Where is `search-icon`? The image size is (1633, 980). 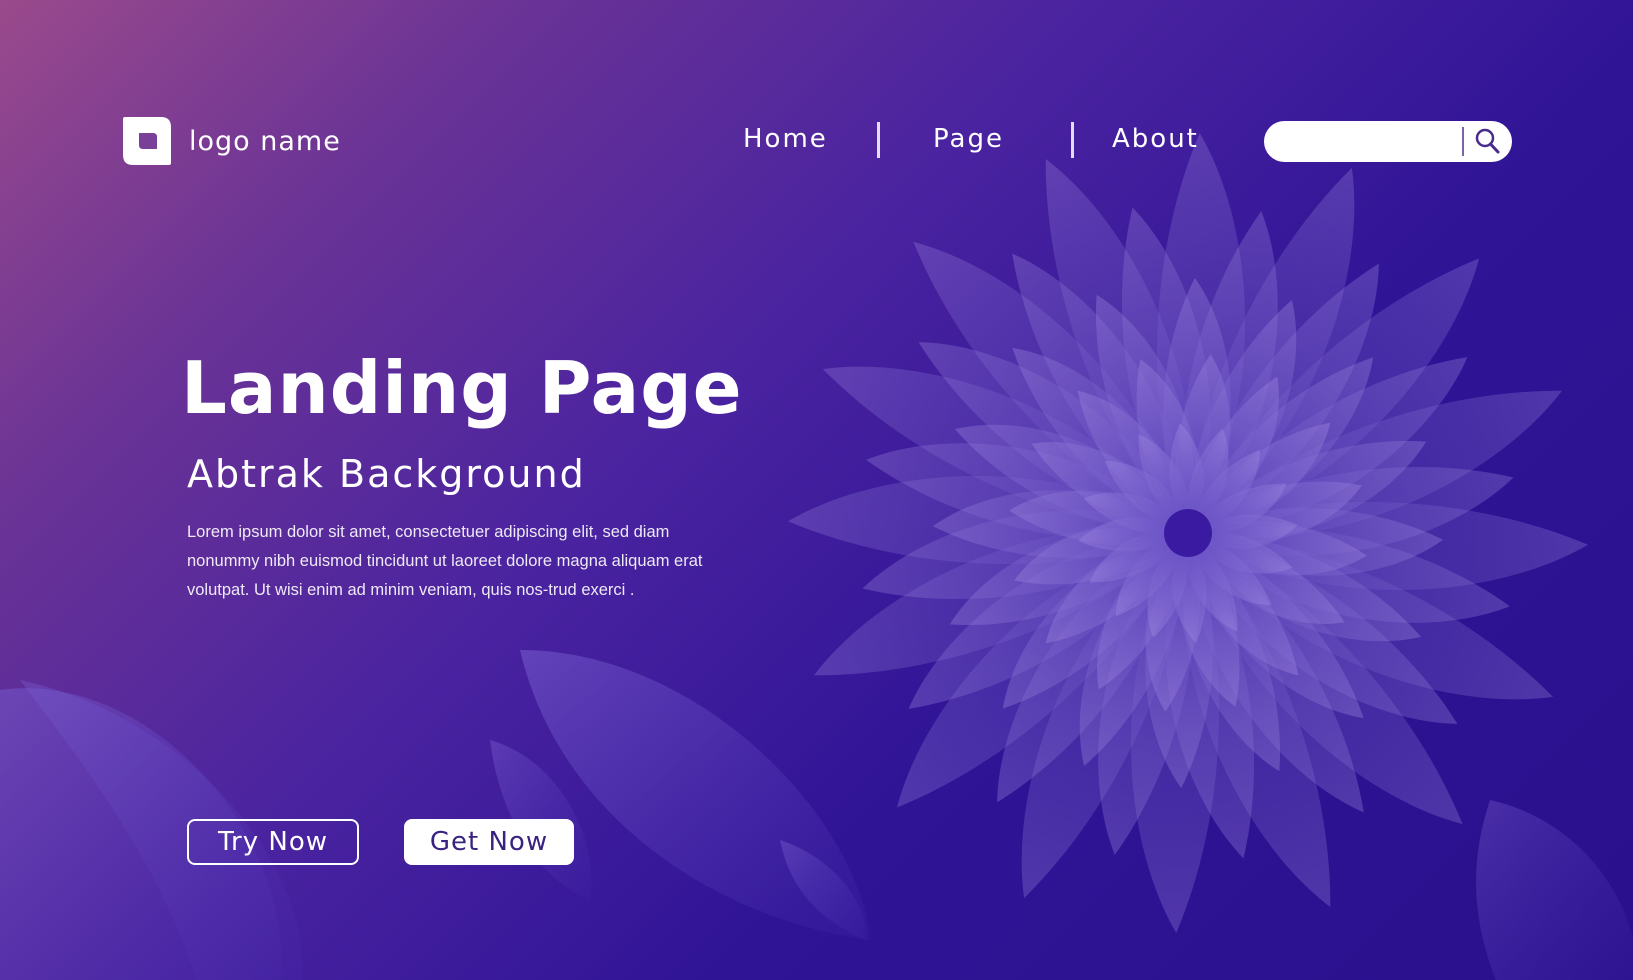 search-icon is located at coordinates (1488, 142).